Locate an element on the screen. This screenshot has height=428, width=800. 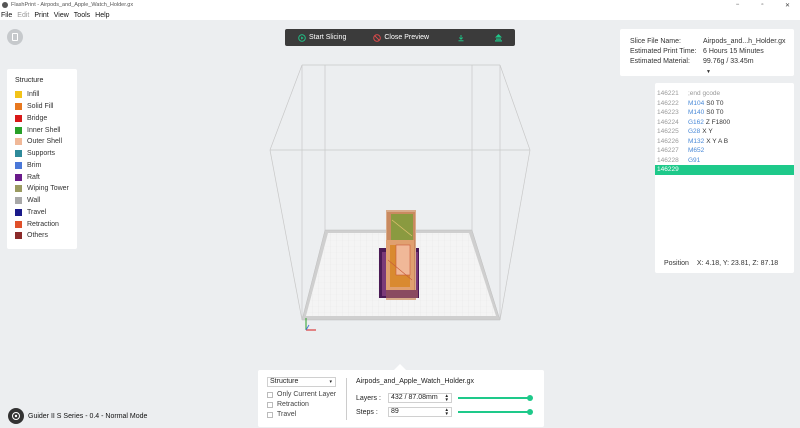
legend-item-bridge: Bridge is located at coordinates (46, 119).